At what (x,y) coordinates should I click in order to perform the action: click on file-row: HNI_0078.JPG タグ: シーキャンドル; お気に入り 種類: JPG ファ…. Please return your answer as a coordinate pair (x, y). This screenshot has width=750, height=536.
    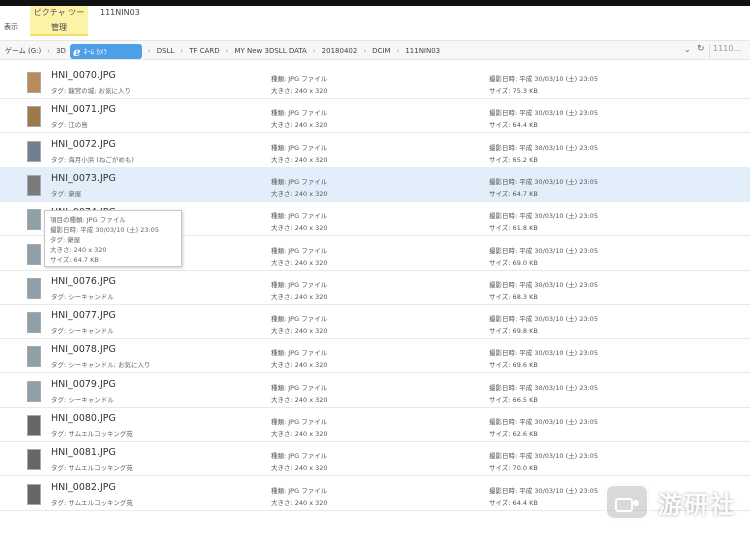
    Looking at the image, I should click on (375, 356).